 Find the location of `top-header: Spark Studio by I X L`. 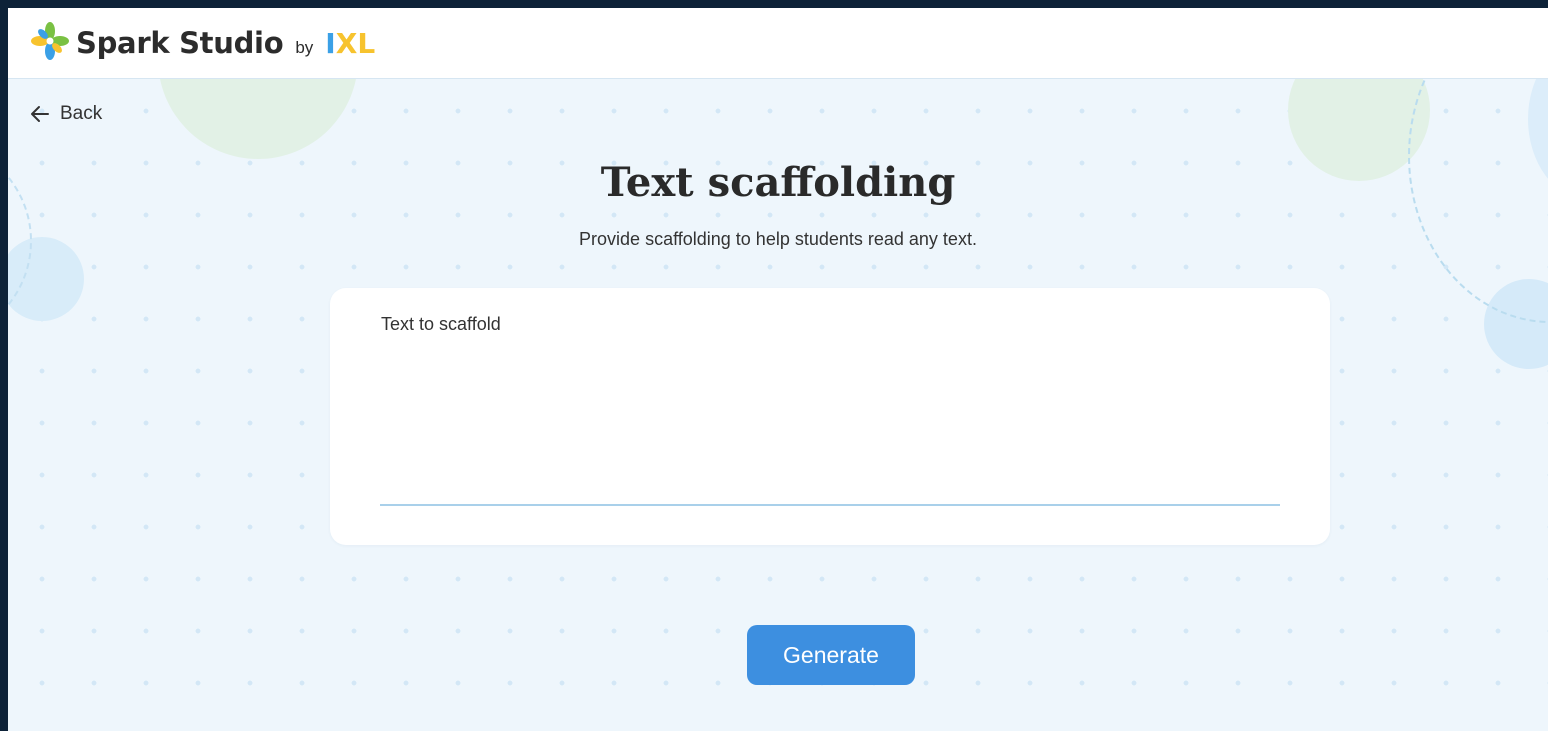

top-header: Spark Studio by I X L is located at coordinates (778, 43).